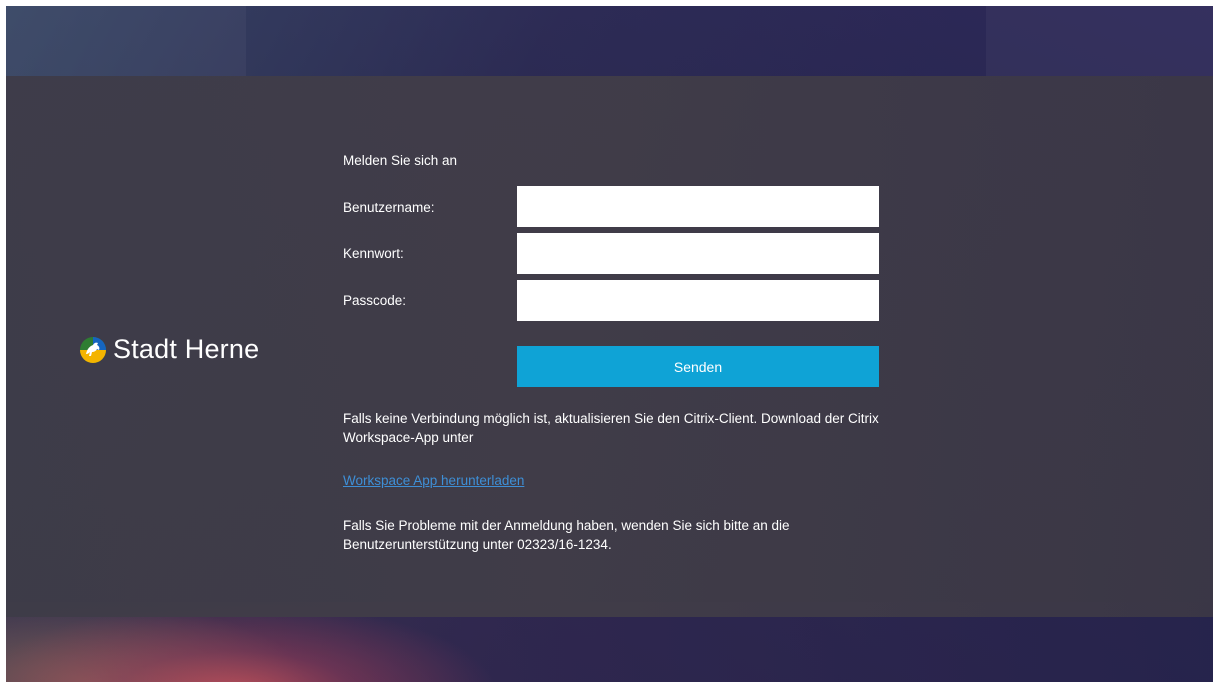 The image size is (1213, 682). I want to click on passcode-label: Passcode:, so click(375, 300).